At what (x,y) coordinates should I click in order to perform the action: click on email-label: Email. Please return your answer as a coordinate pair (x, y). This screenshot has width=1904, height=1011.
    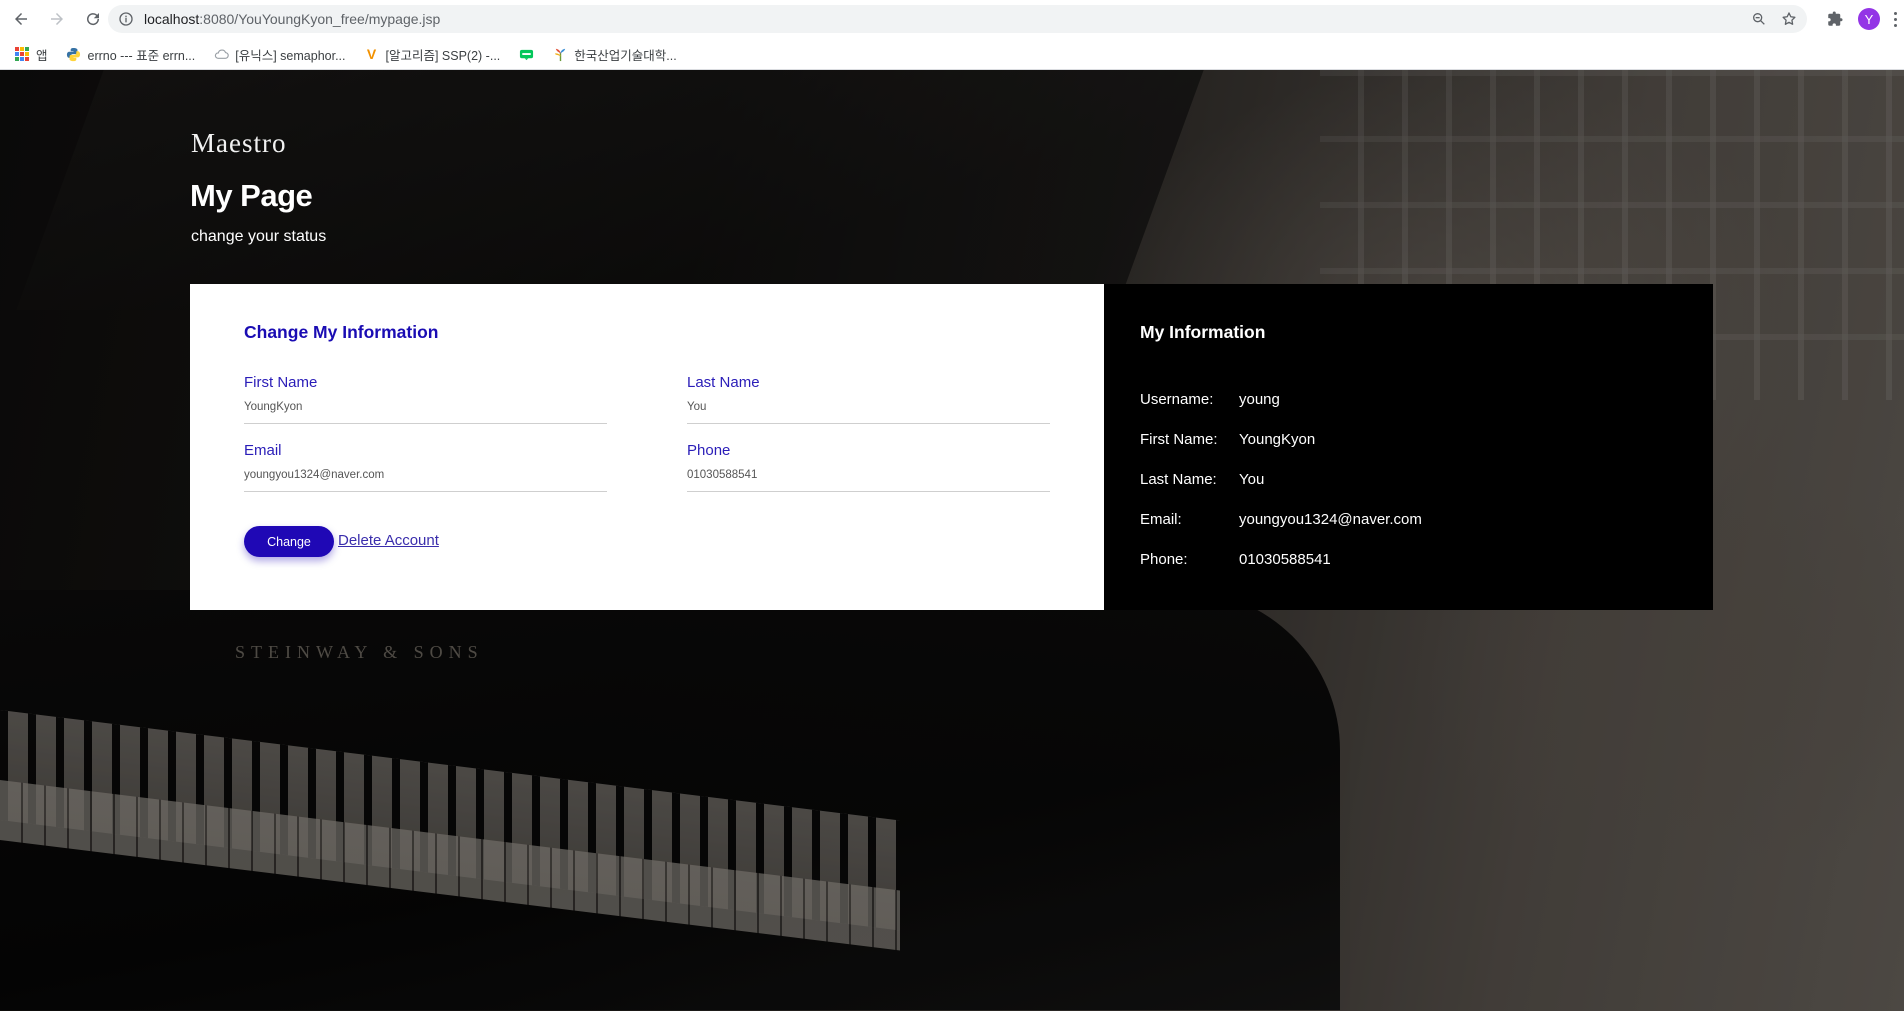
    Looking at the image, I should click on (263, 450).